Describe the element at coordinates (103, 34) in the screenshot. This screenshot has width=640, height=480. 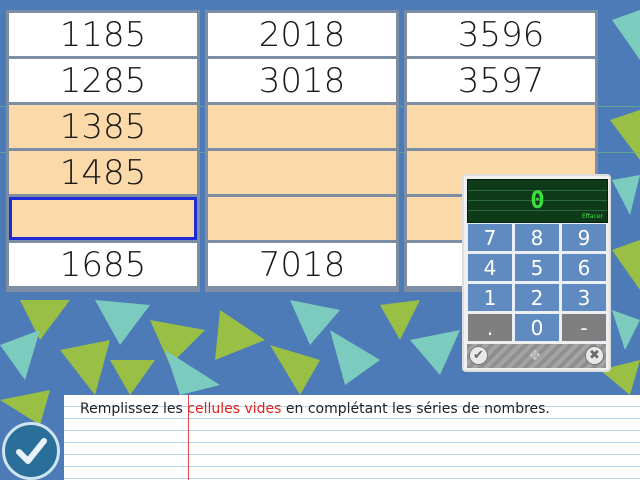
I see `number-cell: 1185` at that location.